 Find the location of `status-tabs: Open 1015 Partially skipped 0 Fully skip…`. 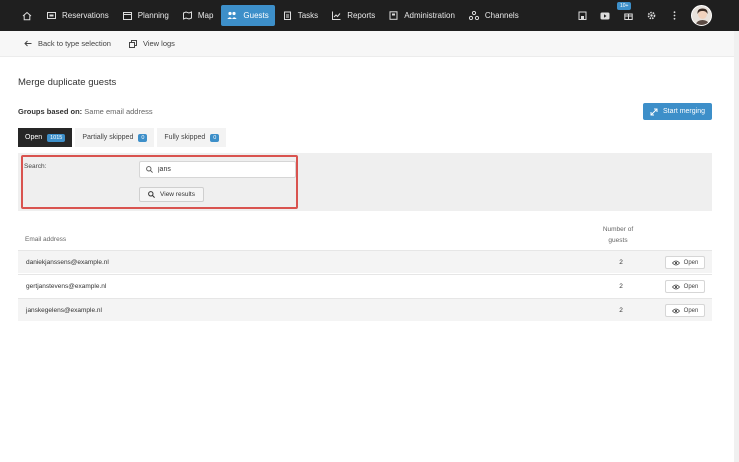

status-tabs: Open 1015 Partially skipped 0 Fully skip… is located at coordinates (123, 137).